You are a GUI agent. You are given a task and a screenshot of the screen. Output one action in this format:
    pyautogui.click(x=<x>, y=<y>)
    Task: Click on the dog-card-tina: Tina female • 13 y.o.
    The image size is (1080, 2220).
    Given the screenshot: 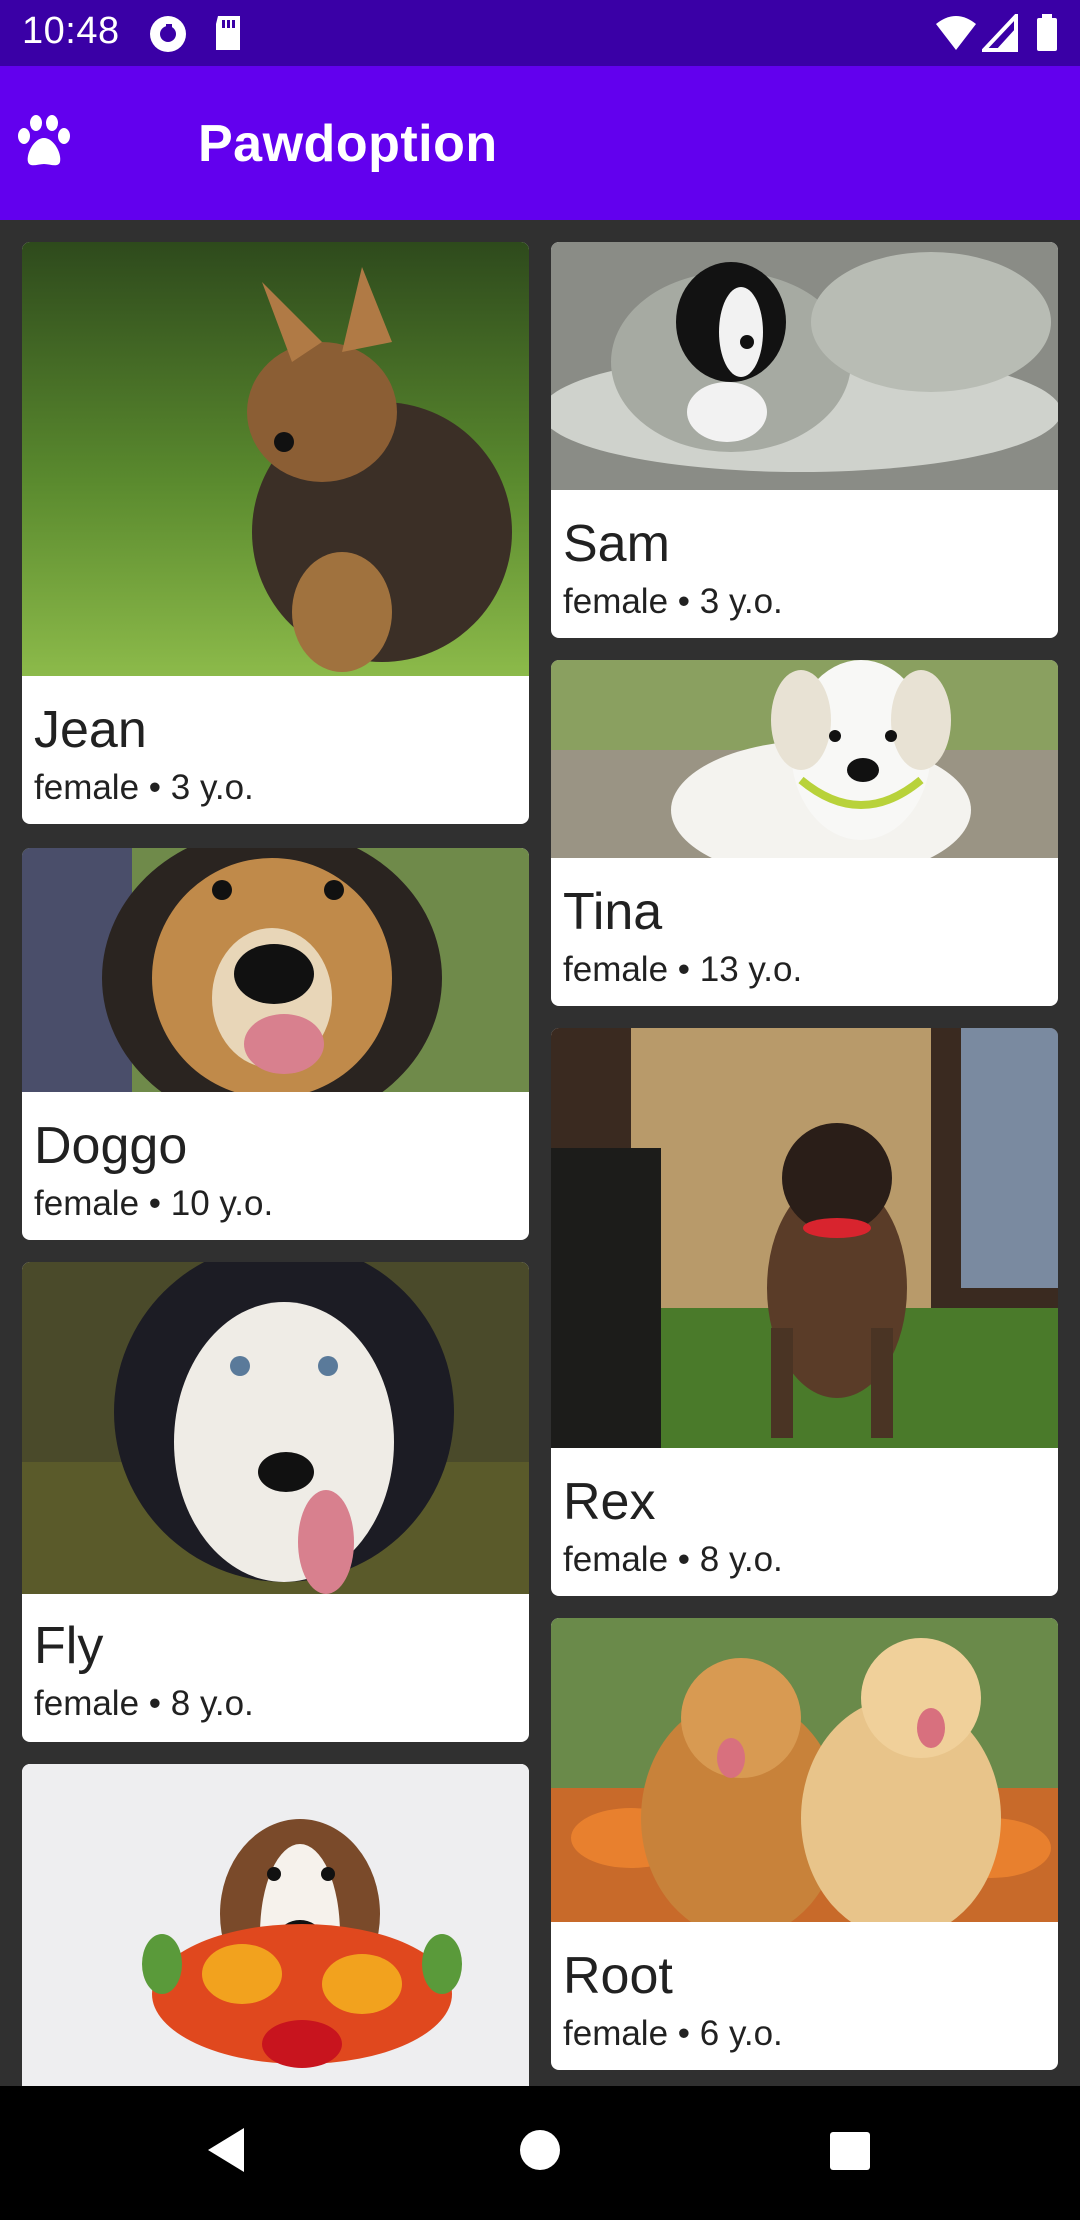 What is the action you would take?
    pyautogui.click(x=804, y=833)
    